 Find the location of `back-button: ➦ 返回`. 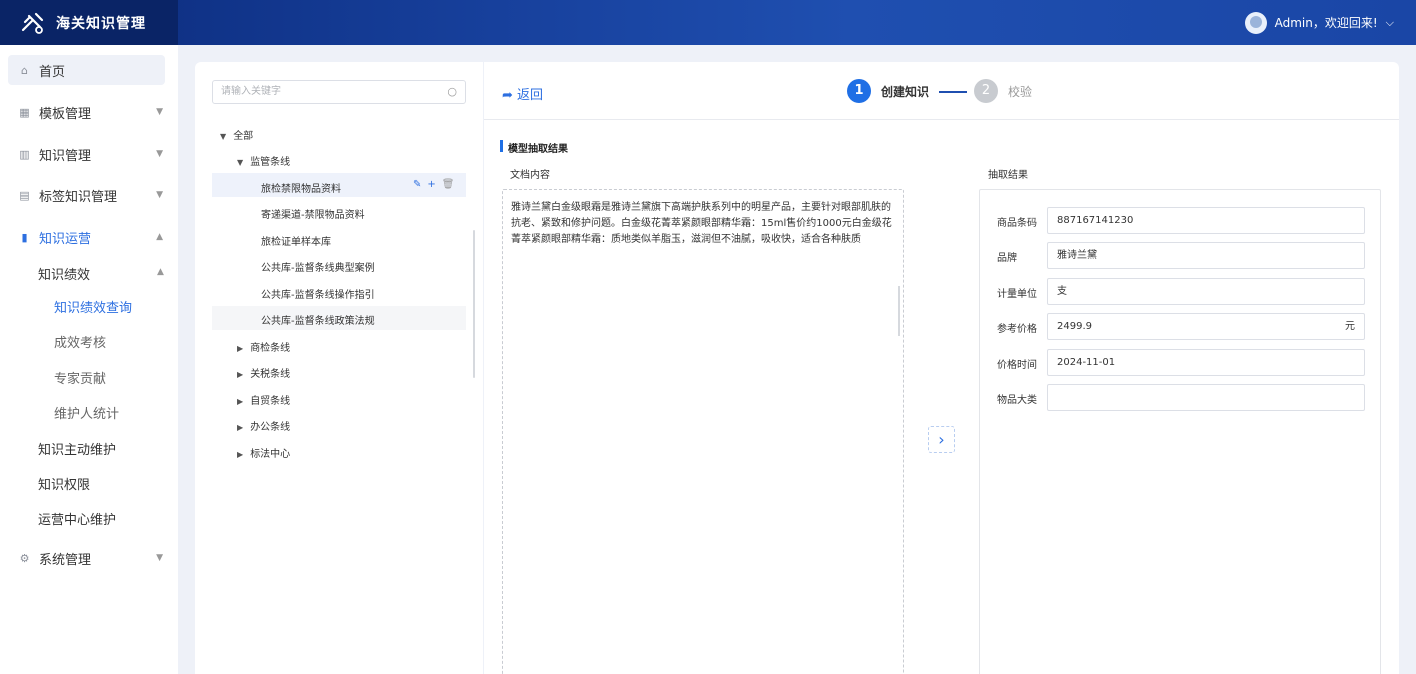

back-button: ➦ 返回 is located at coordinates (522, 93).